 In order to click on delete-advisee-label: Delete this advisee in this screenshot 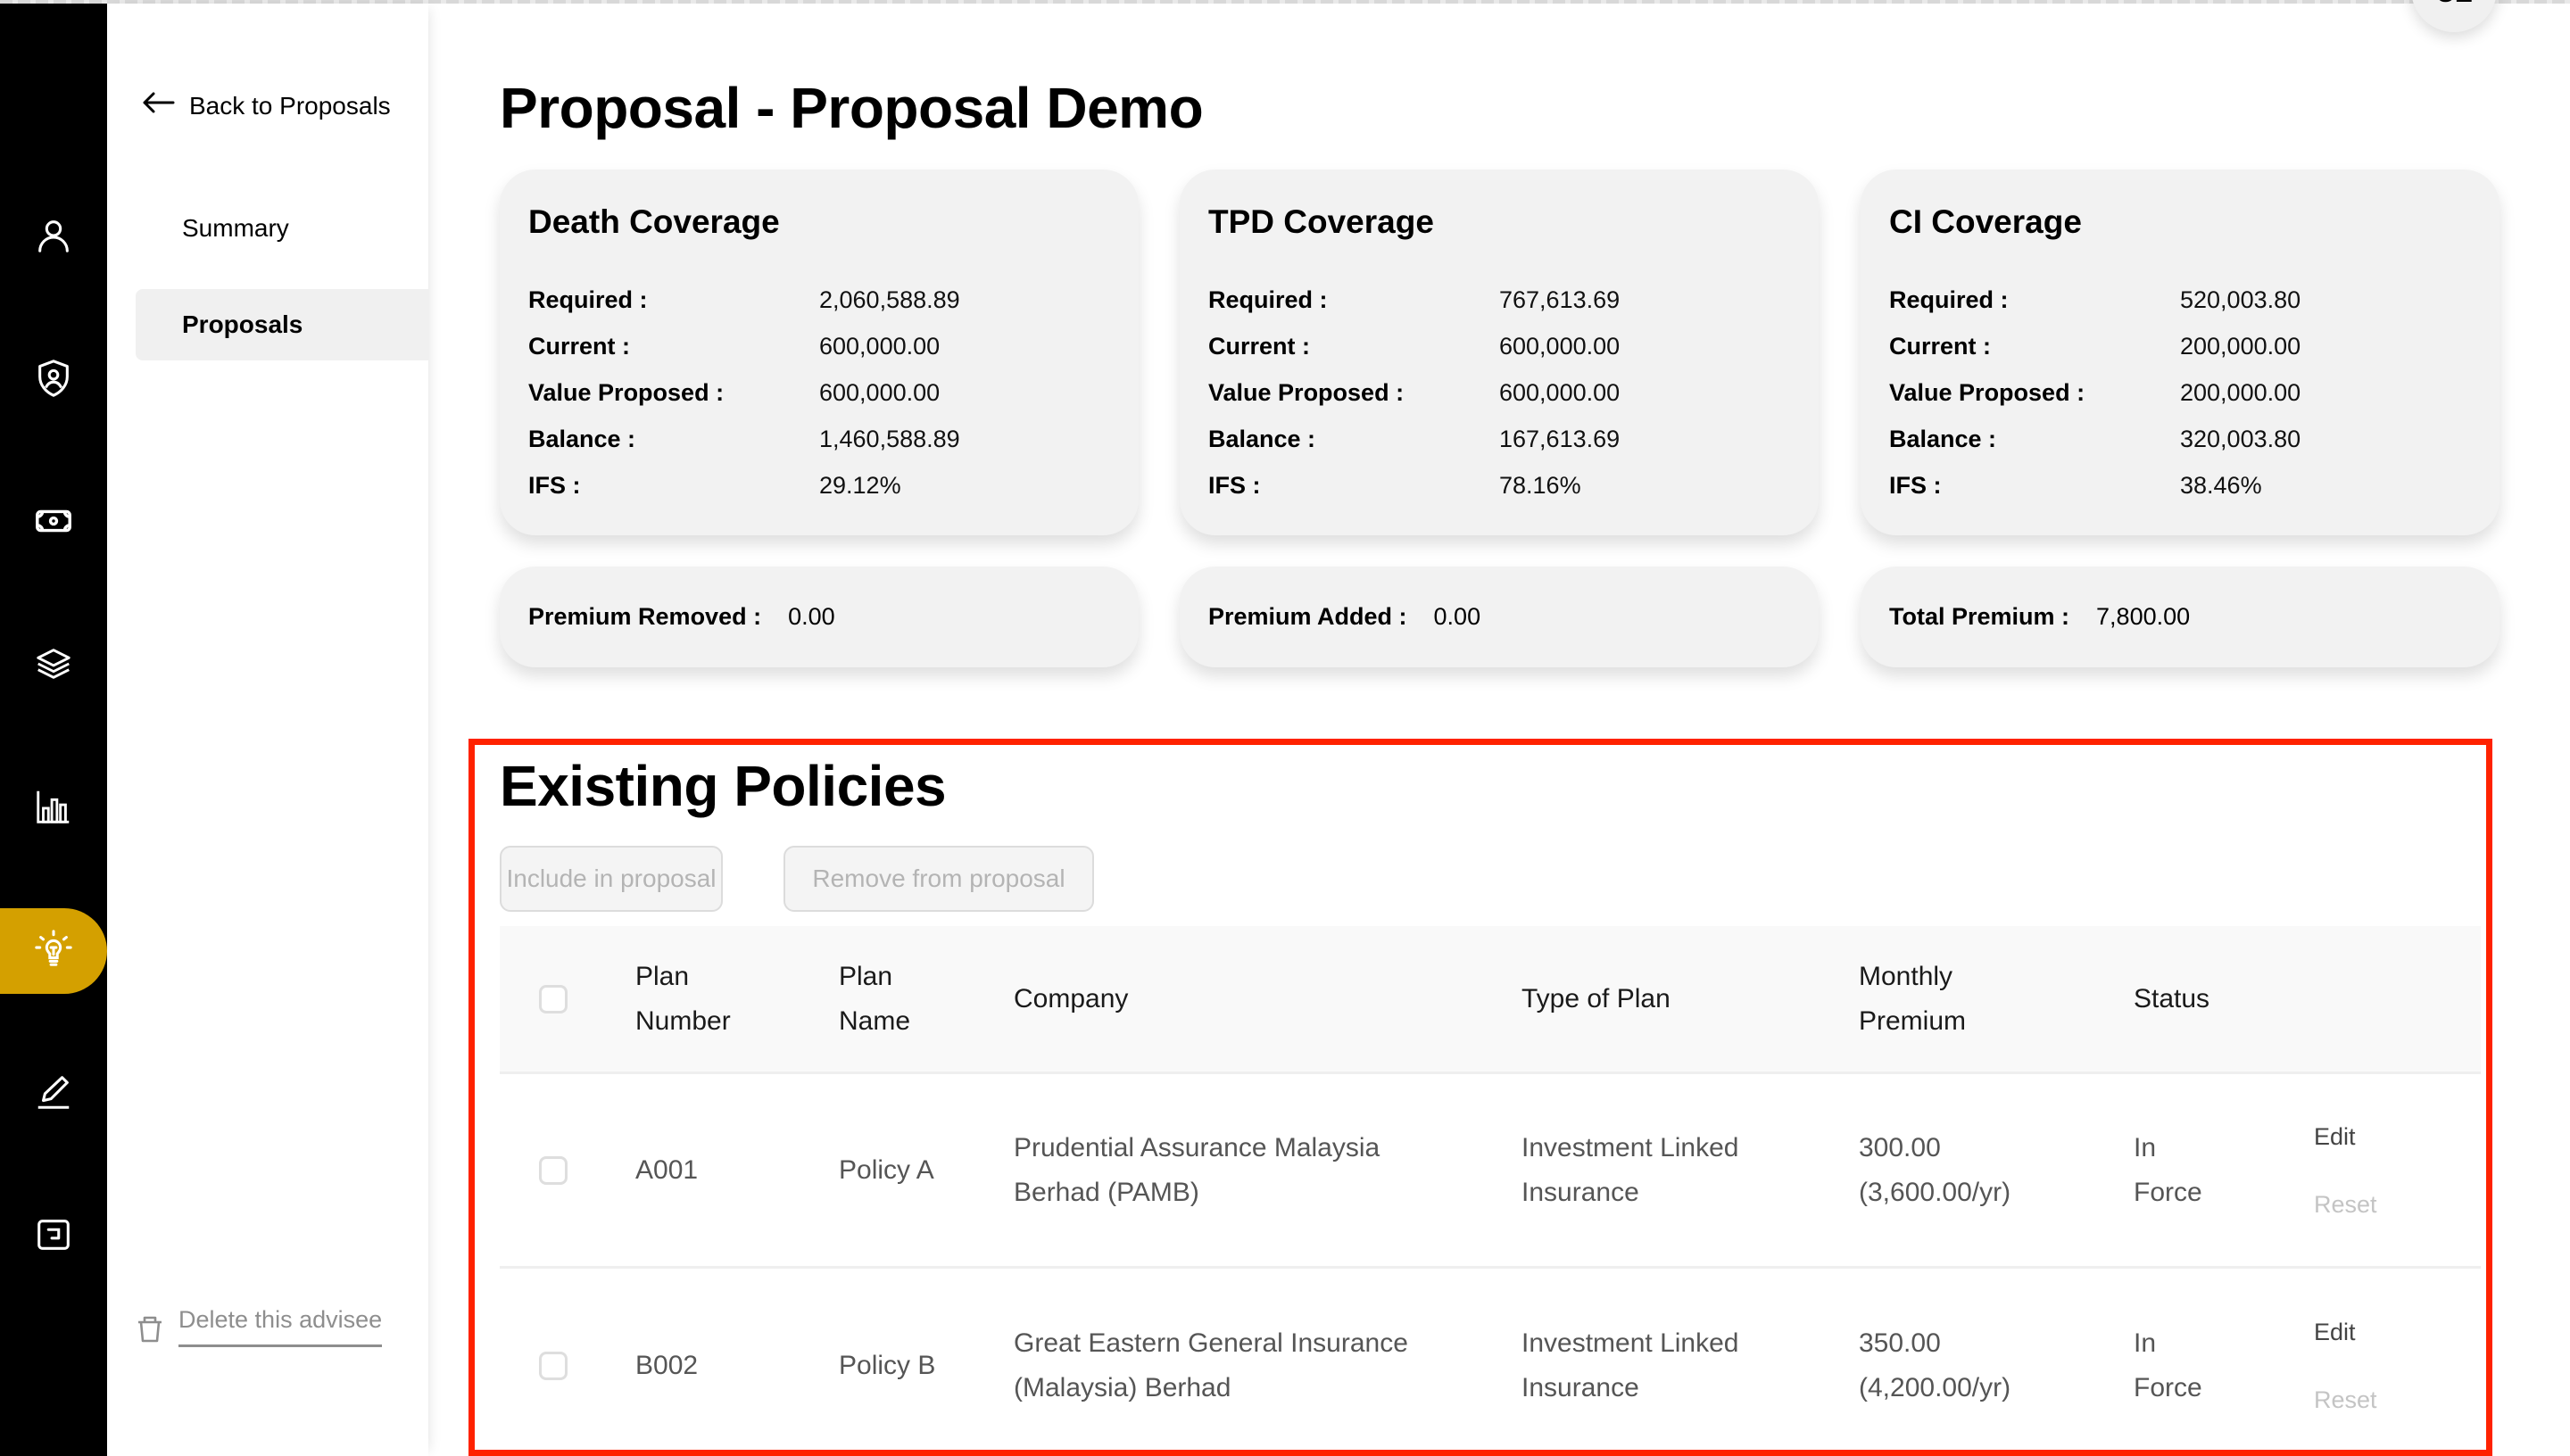, I will do `click(281, 1326)`.